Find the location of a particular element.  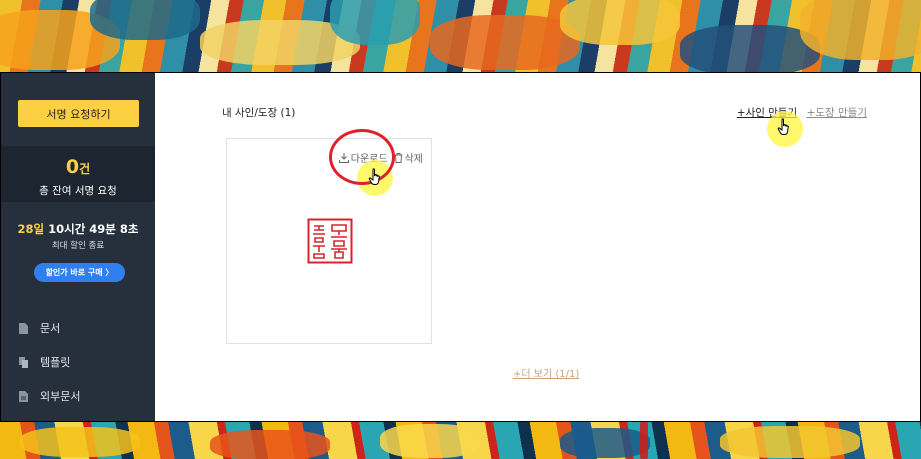

signature-card: 다운로드 삭제 is located at coordinates (329, 241).